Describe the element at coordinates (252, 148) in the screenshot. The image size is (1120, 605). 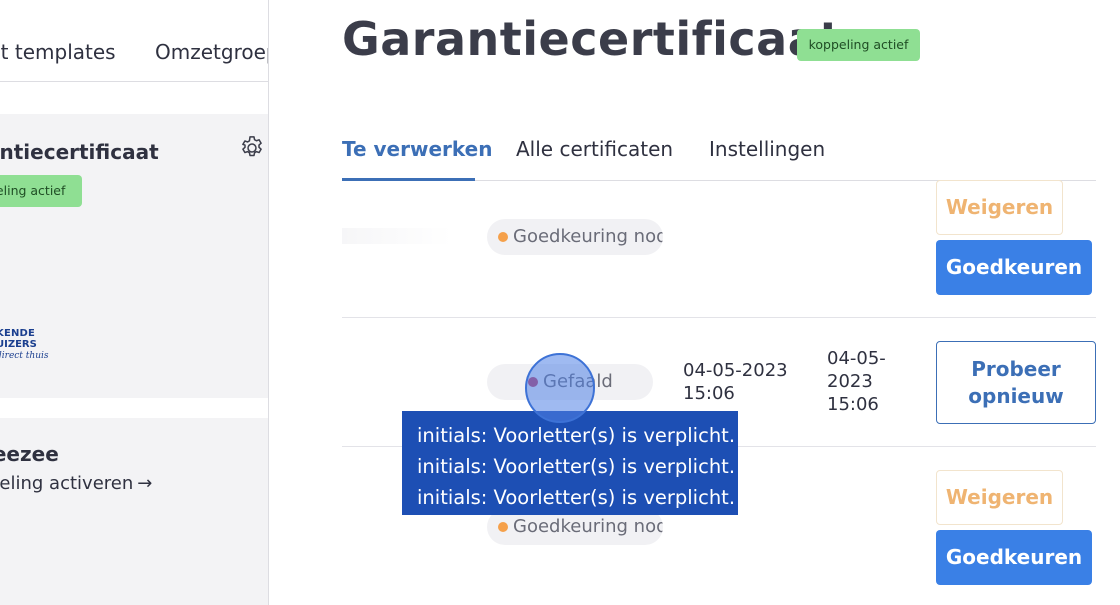
I see `gear-icon` at that location.